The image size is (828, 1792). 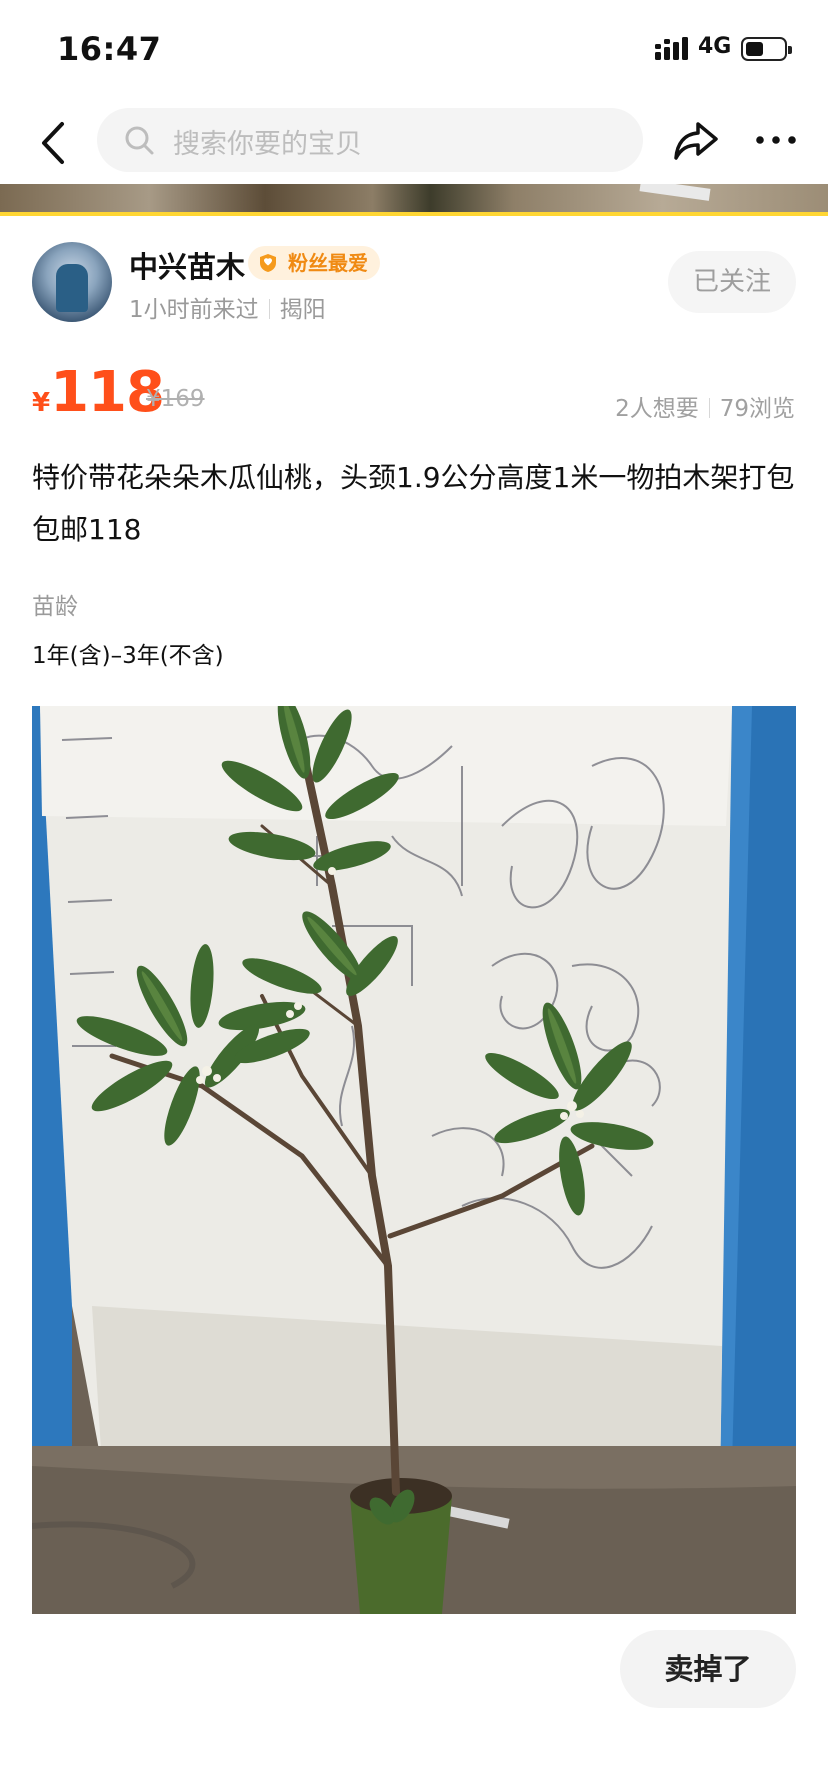 I want to click on image-strip, so click(x=414, y=200).